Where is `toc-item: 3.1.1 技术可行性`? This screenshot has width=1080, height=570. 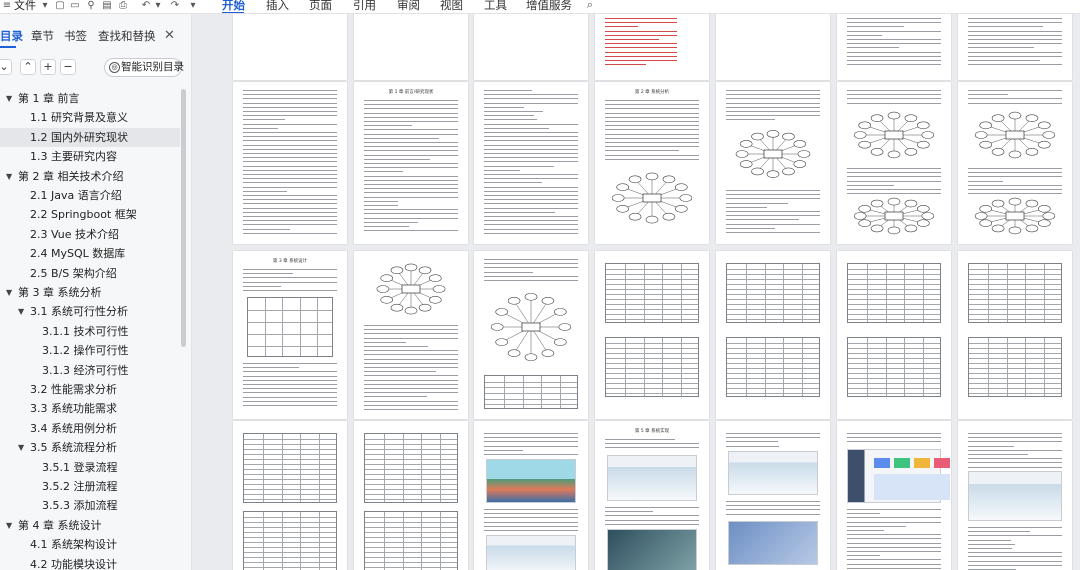 toc-item: 3.1.1 技术可行性 is located at coordinates (90, 331).